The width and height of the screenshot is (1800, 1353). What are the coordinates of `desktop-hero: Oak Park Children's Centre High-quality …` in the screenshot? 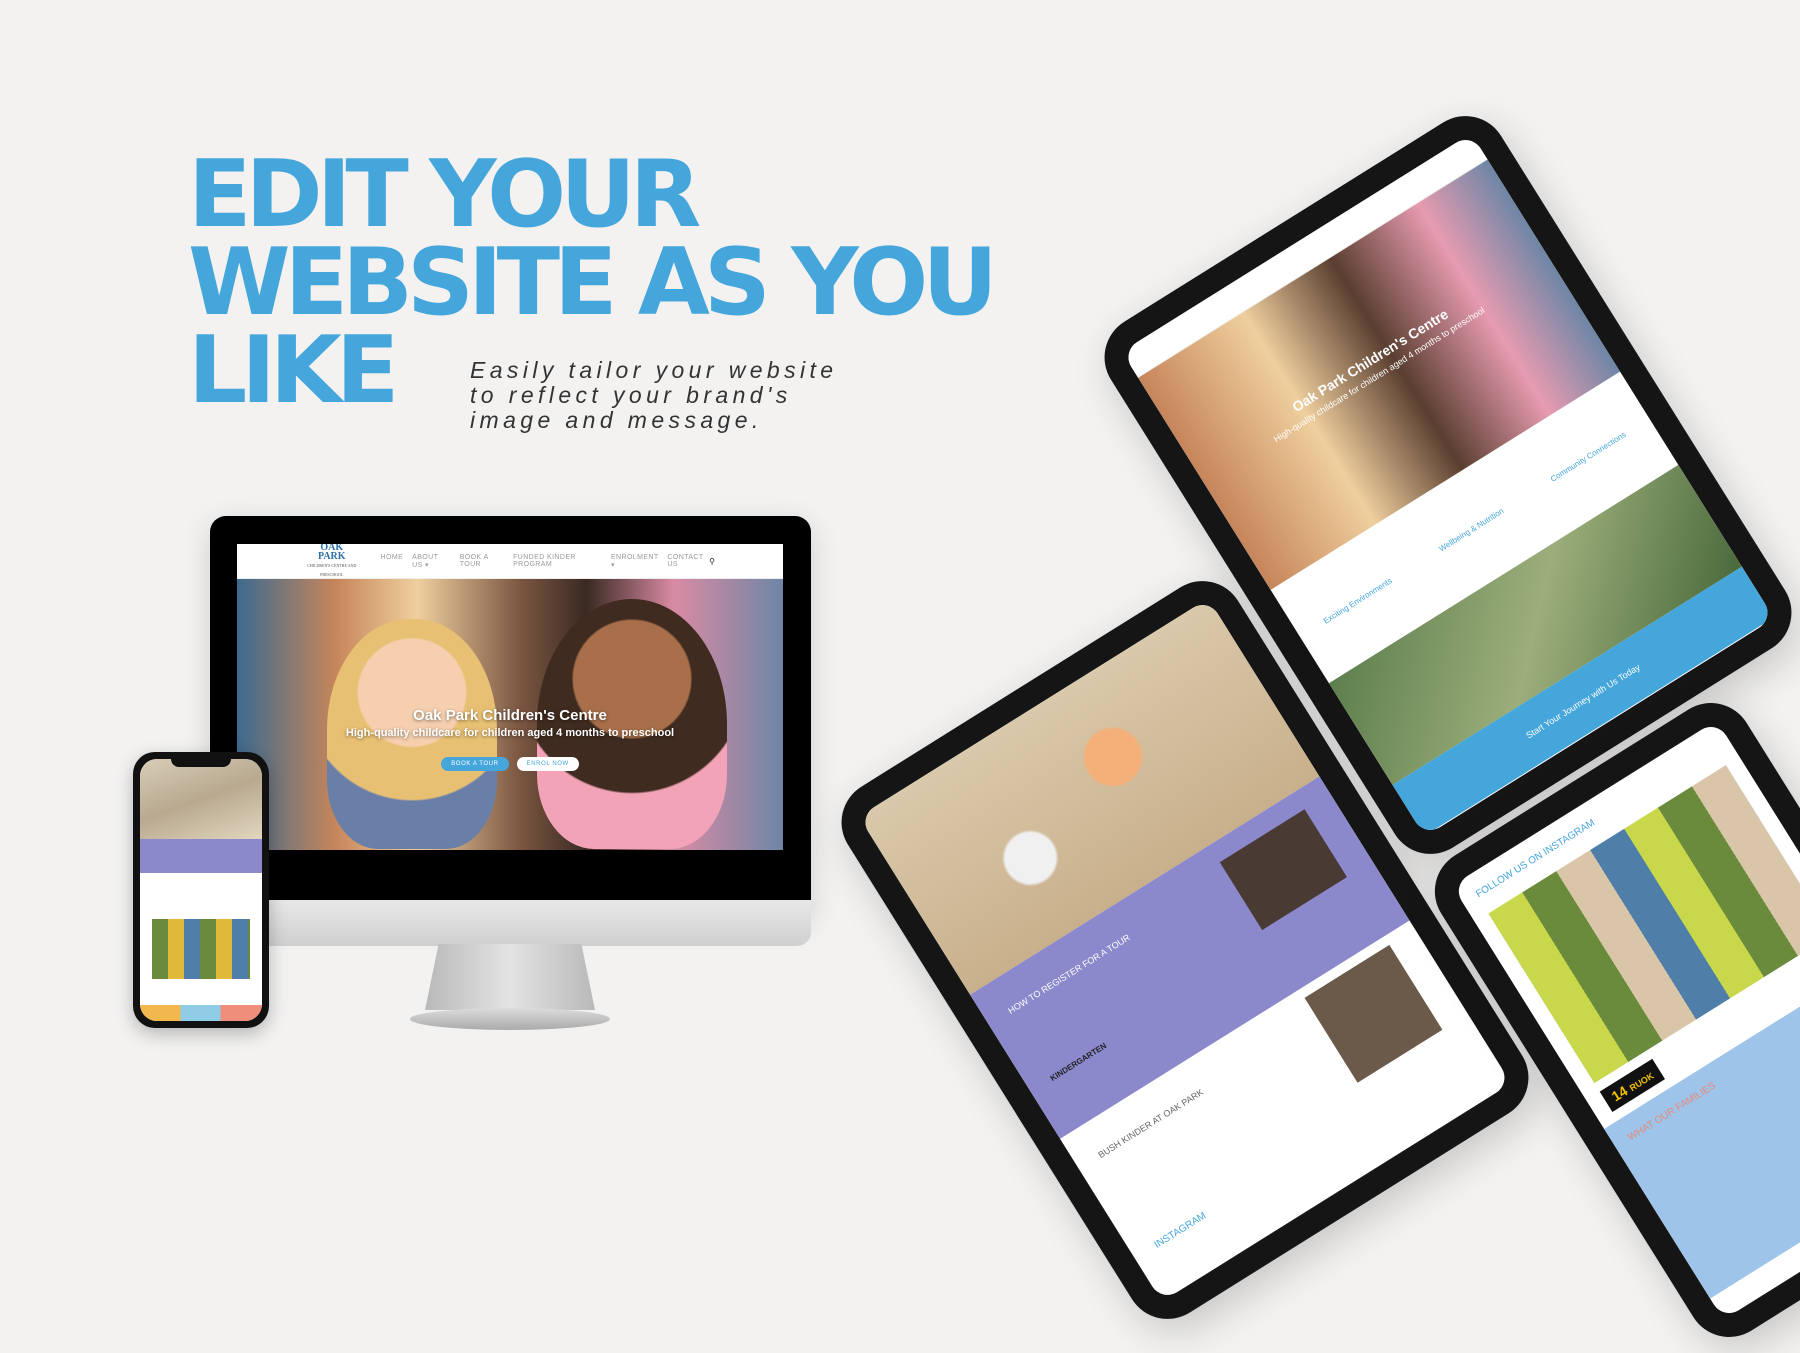 It's located at (510, 714).